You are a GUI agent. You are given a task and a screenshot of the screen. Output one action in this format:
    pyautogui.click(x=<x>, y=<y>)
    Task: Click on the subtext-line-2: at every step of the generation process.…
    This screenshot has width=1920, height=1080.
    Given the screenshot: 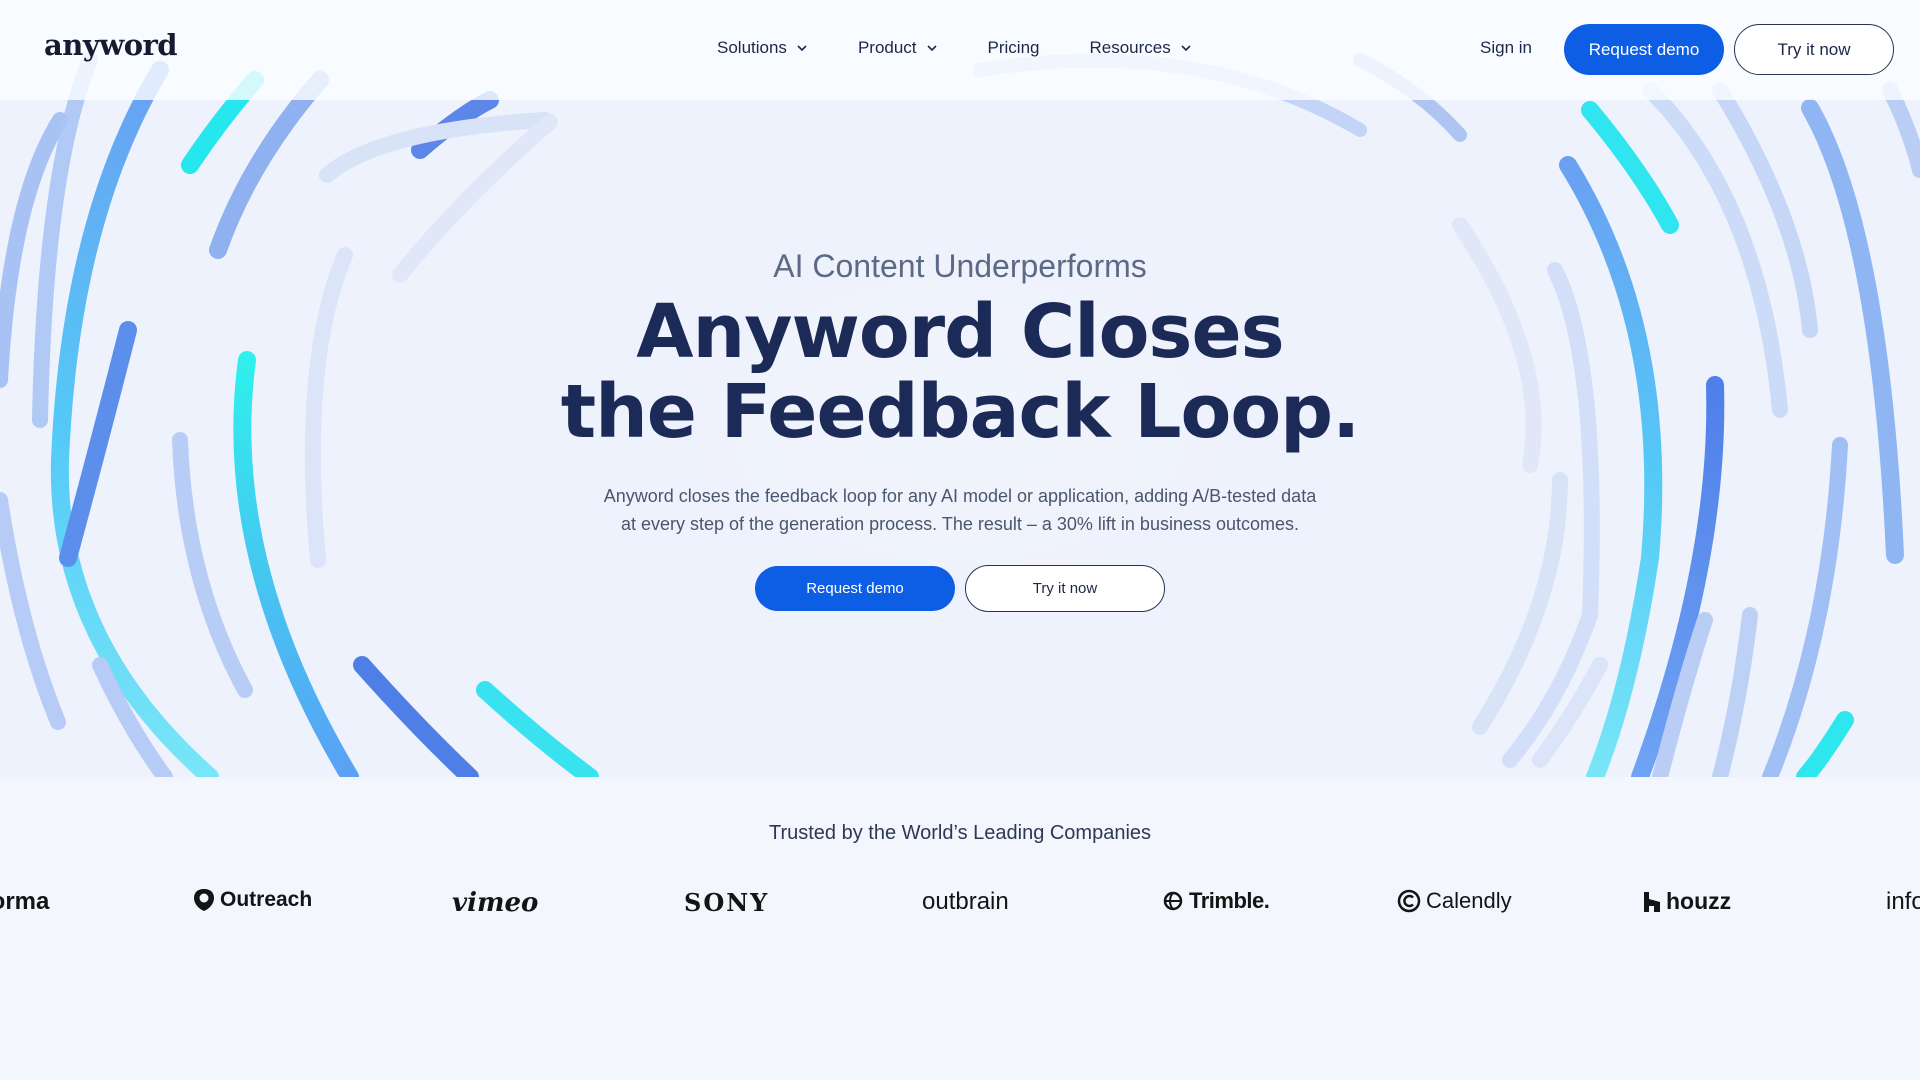 What is the action you would take?
    pyautogui.click(x=960, y=524)
    